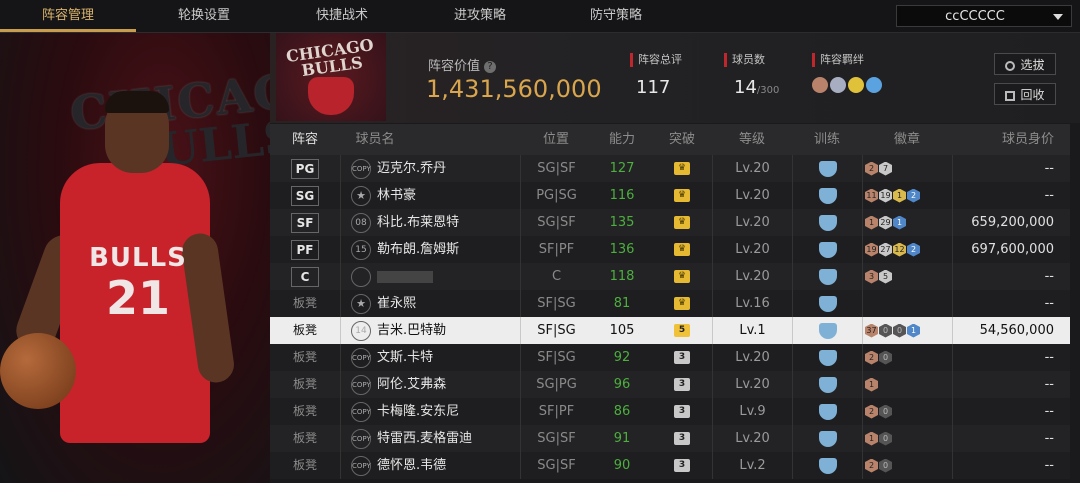 The image size is (1080, 483). What do you see at coordinates (752, 411) in the screenshot?
I see `player-level: Lv.9` at bounding box center [752, 411].